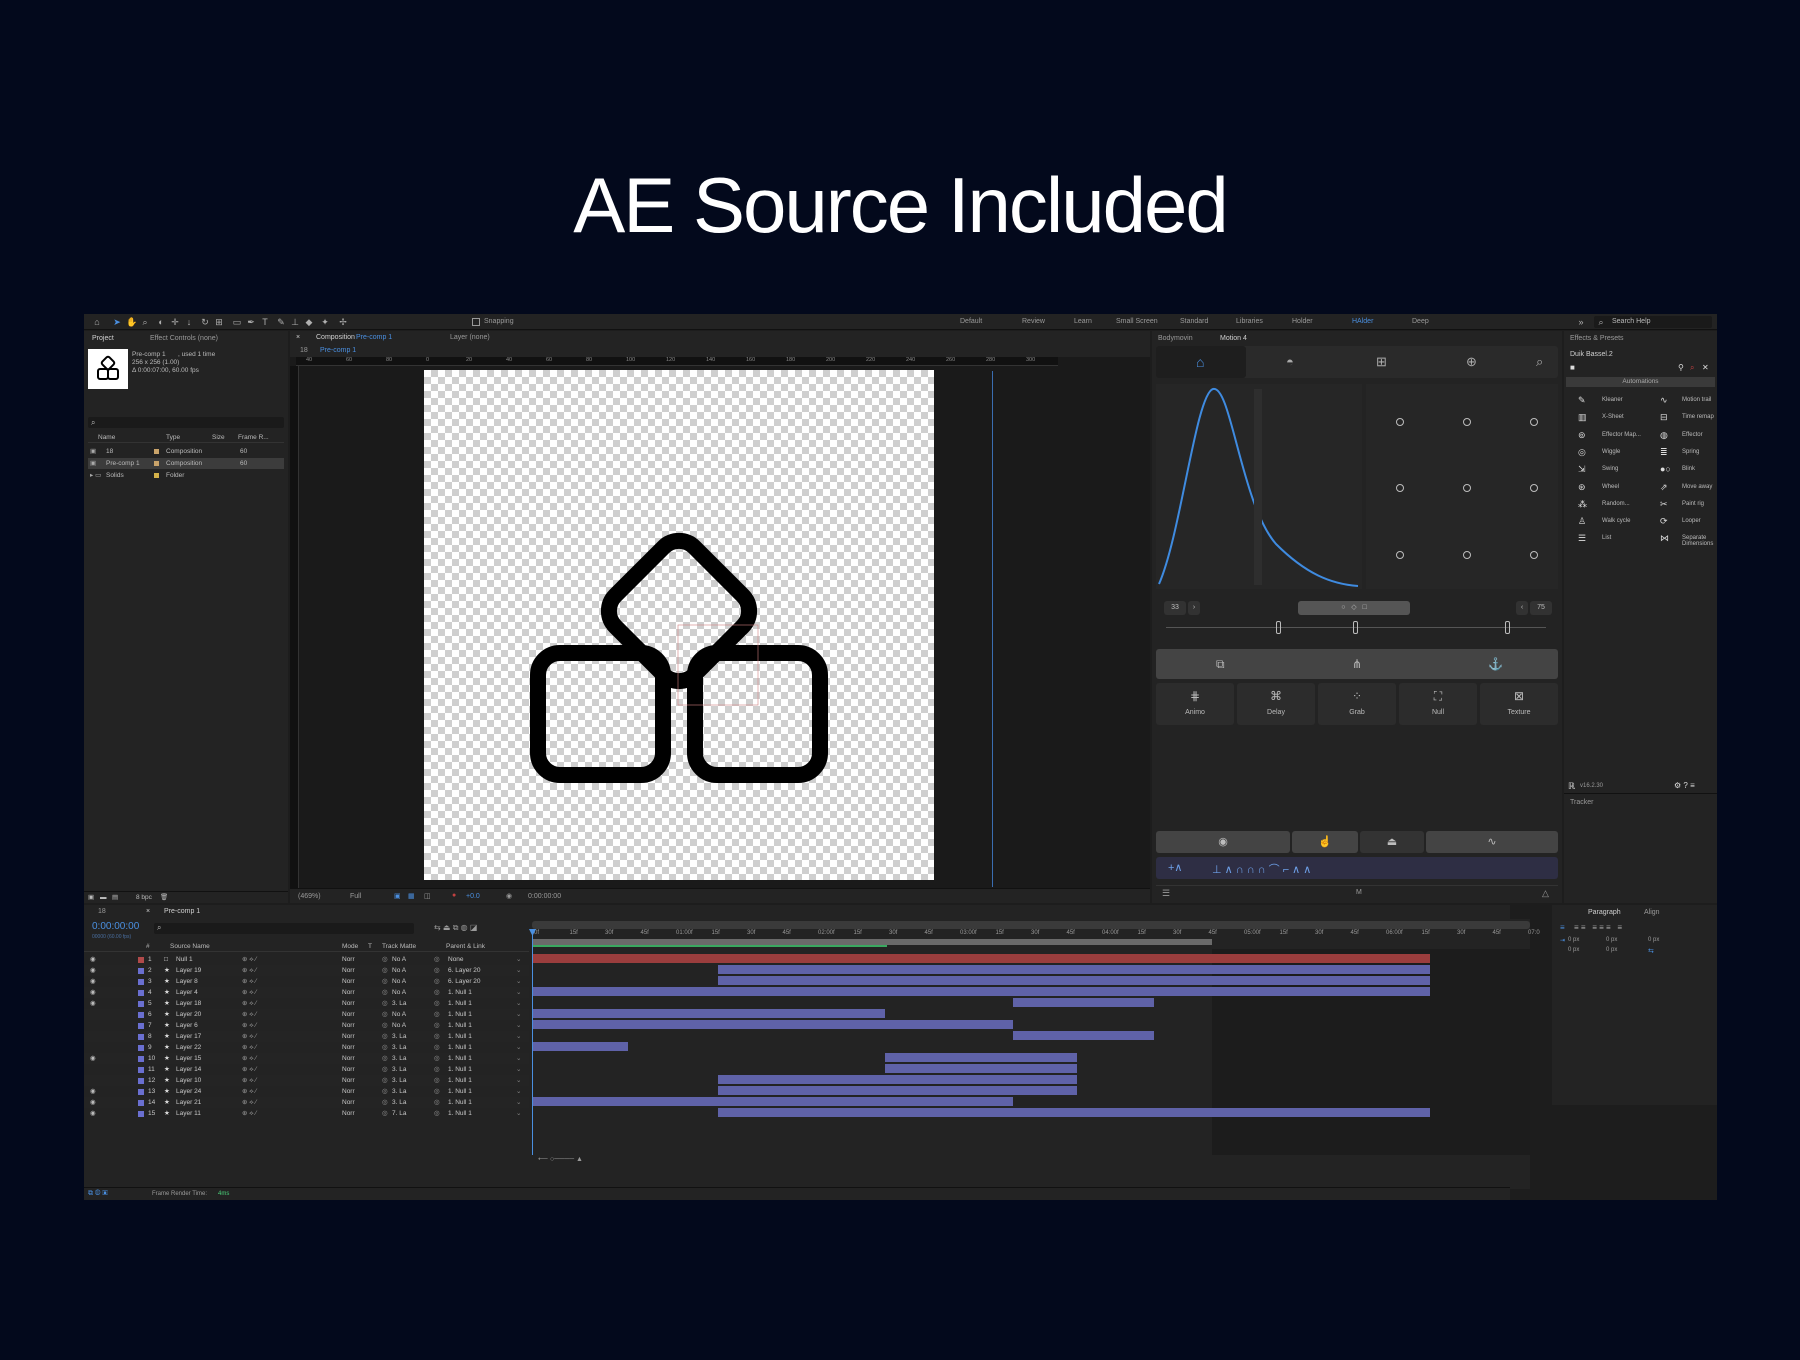 The image size is (1800, 1360). I want to click on table-row: ◉ 10 ★ Layer 15 ⊕ ⟡ ∕ Norr ◎ 3. La ◎ 1. Null 1 ⌄, so click(306, 1058).